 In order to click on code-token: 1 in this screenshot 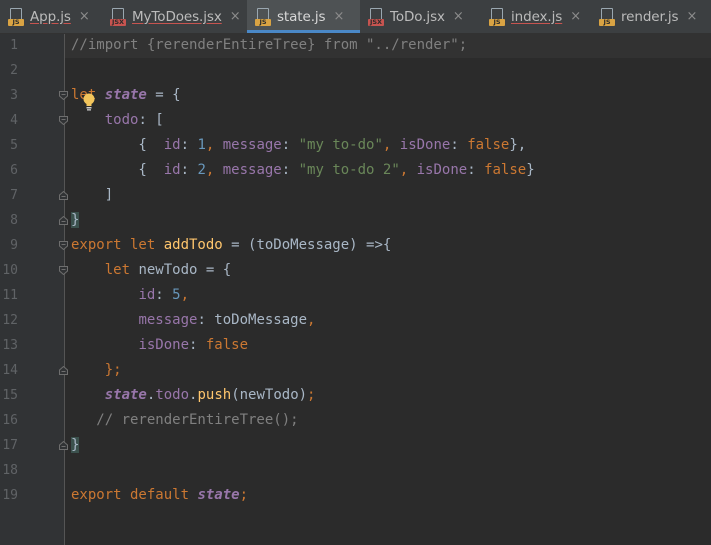, I will do `click(201, 145)`.